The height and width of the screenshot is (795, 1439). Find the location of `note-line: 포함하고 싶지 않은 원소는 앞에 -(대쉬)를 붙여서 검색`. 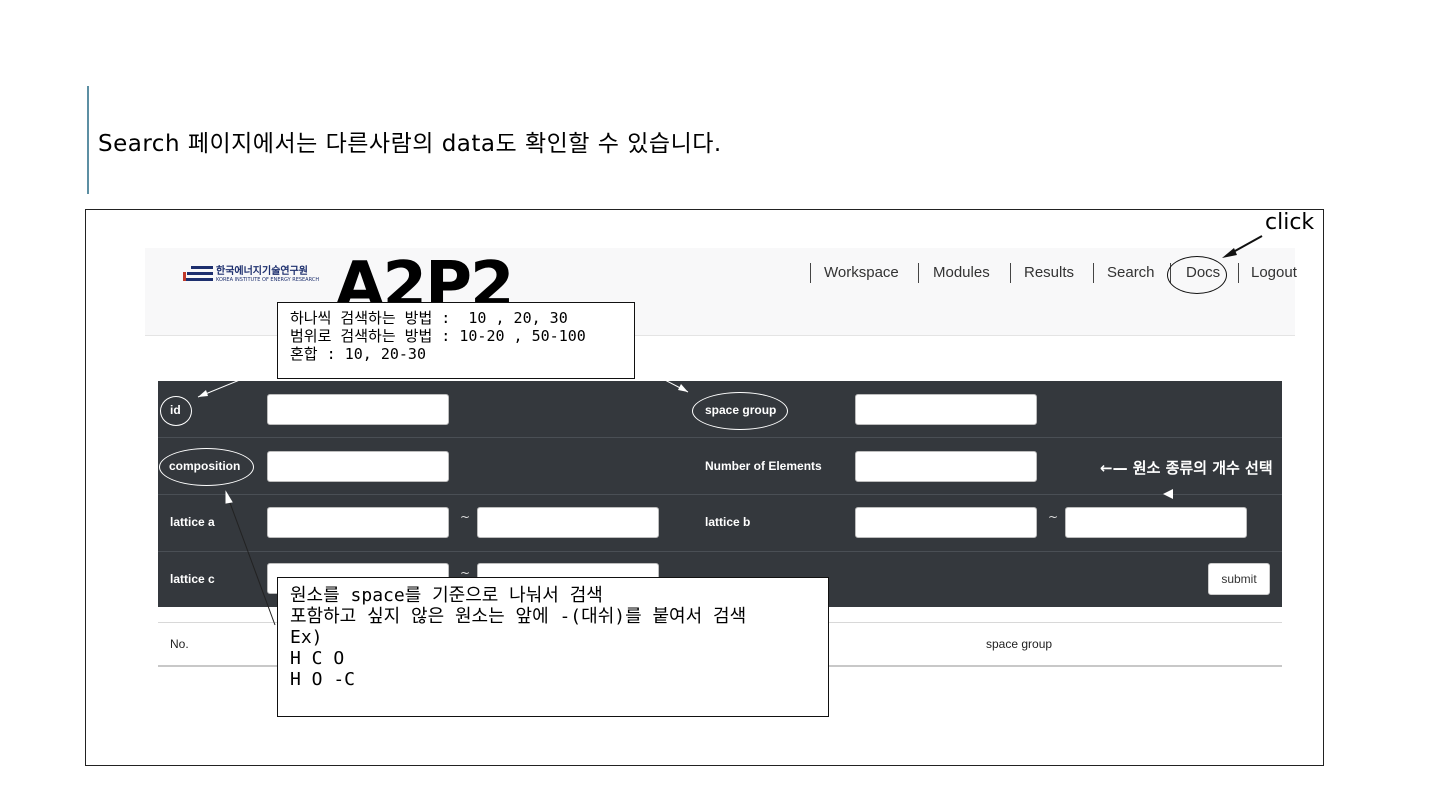

note-line: 포함하고 싶지 않은 원소는 앞에 -(대쉬)를 붙여서 검색 is located at coordinates (518, 616).